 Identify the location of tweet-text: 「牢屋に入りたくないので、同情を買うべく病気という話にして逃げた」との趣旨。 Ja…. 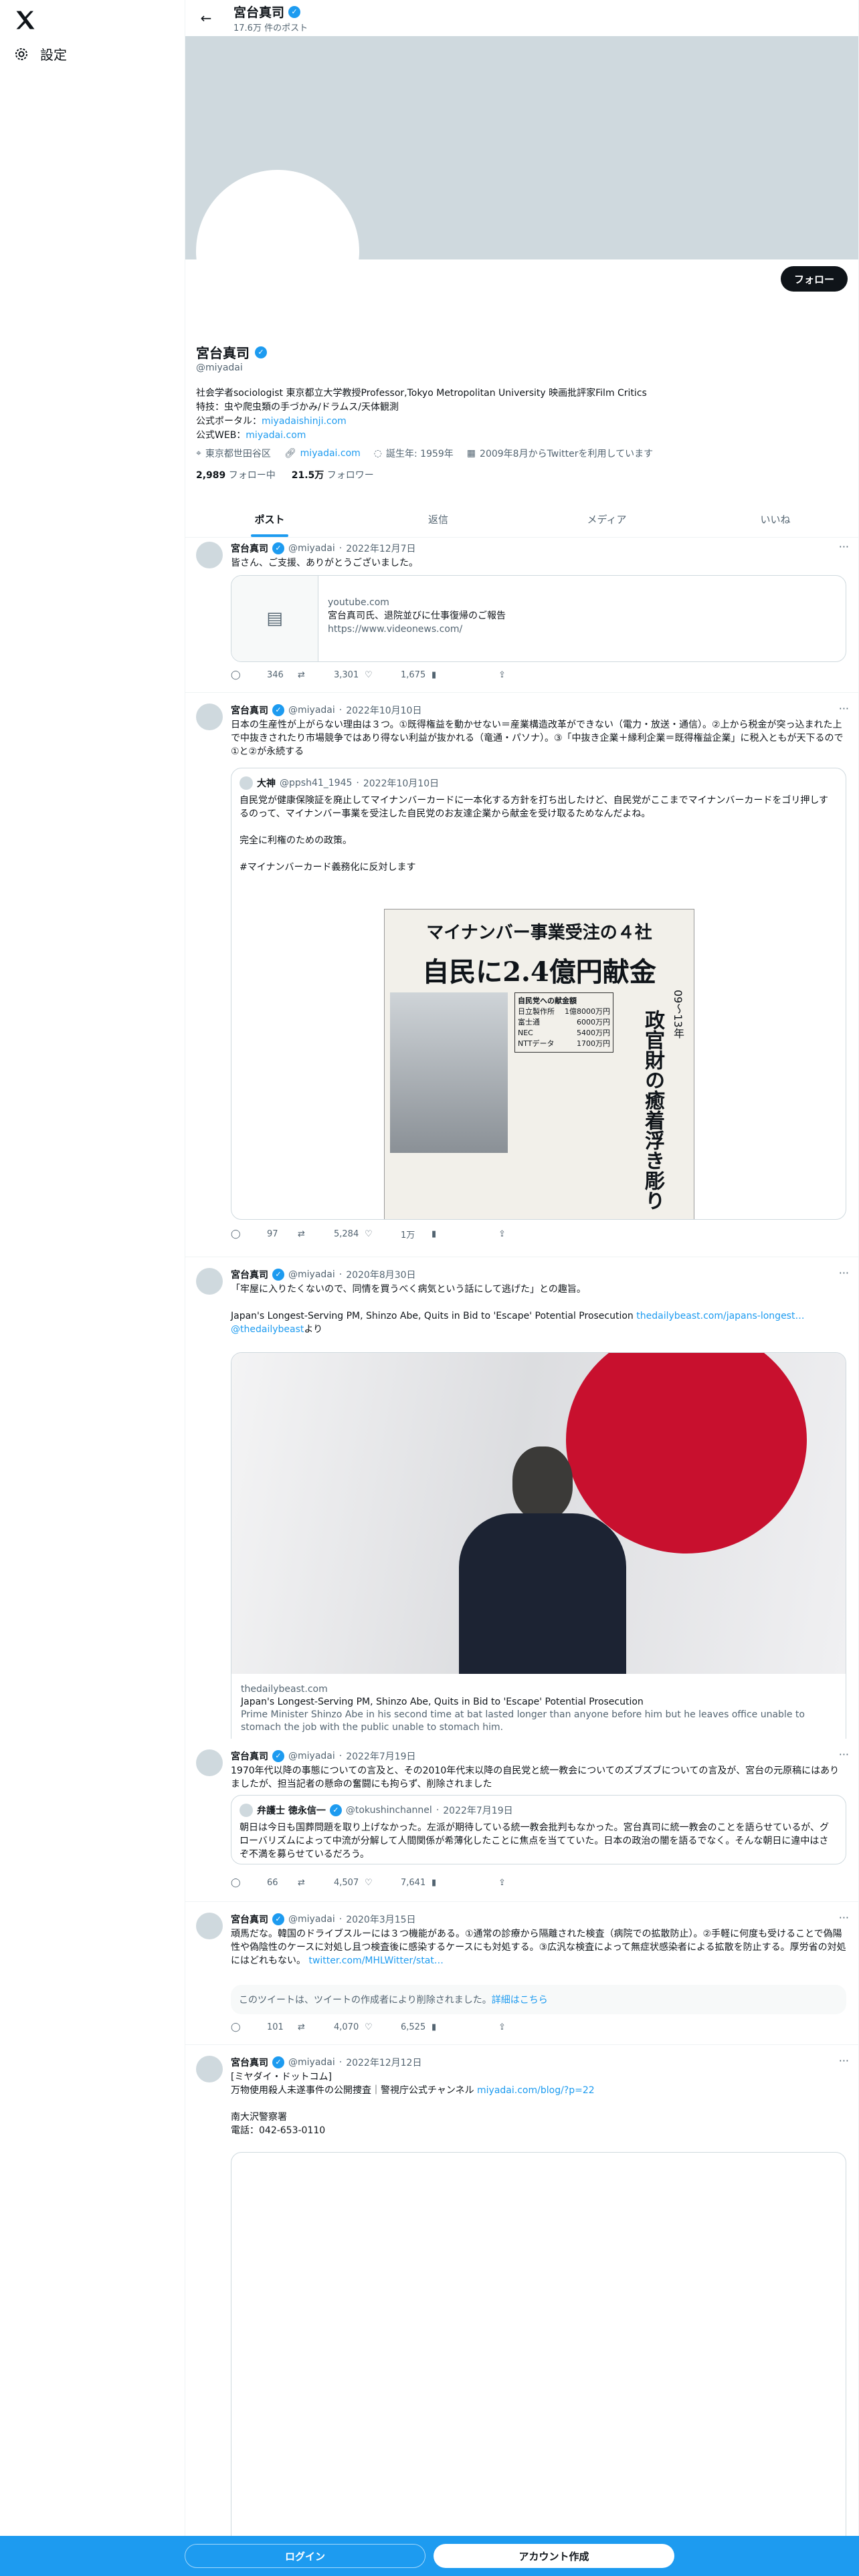
(518, 1309).